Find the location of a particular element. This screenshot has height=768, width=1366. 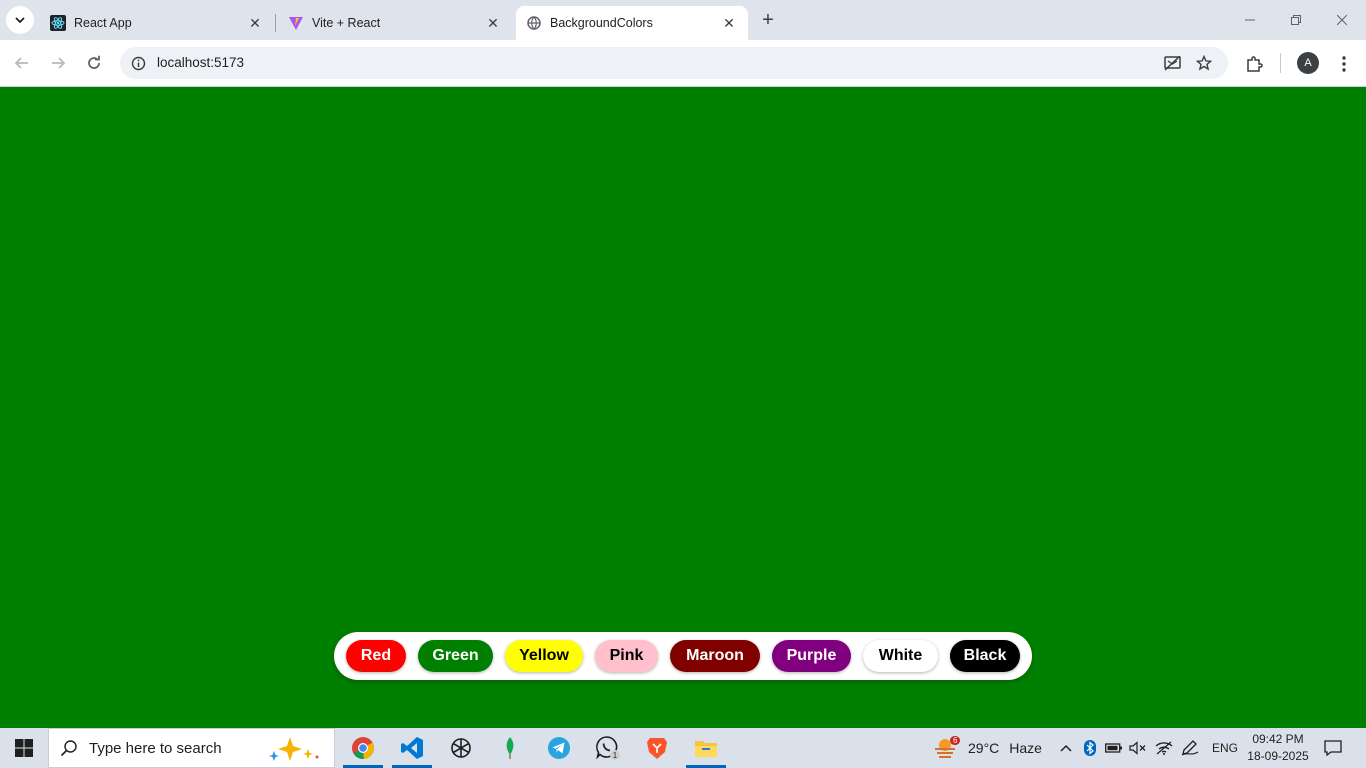

url-text: localhost:5173 is located at coordinates (200, 62).